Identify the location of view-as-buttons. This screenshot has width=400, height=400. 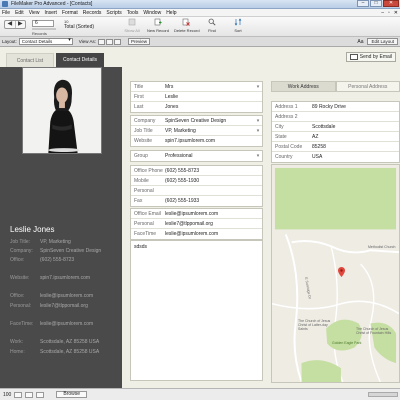
(109, 41).